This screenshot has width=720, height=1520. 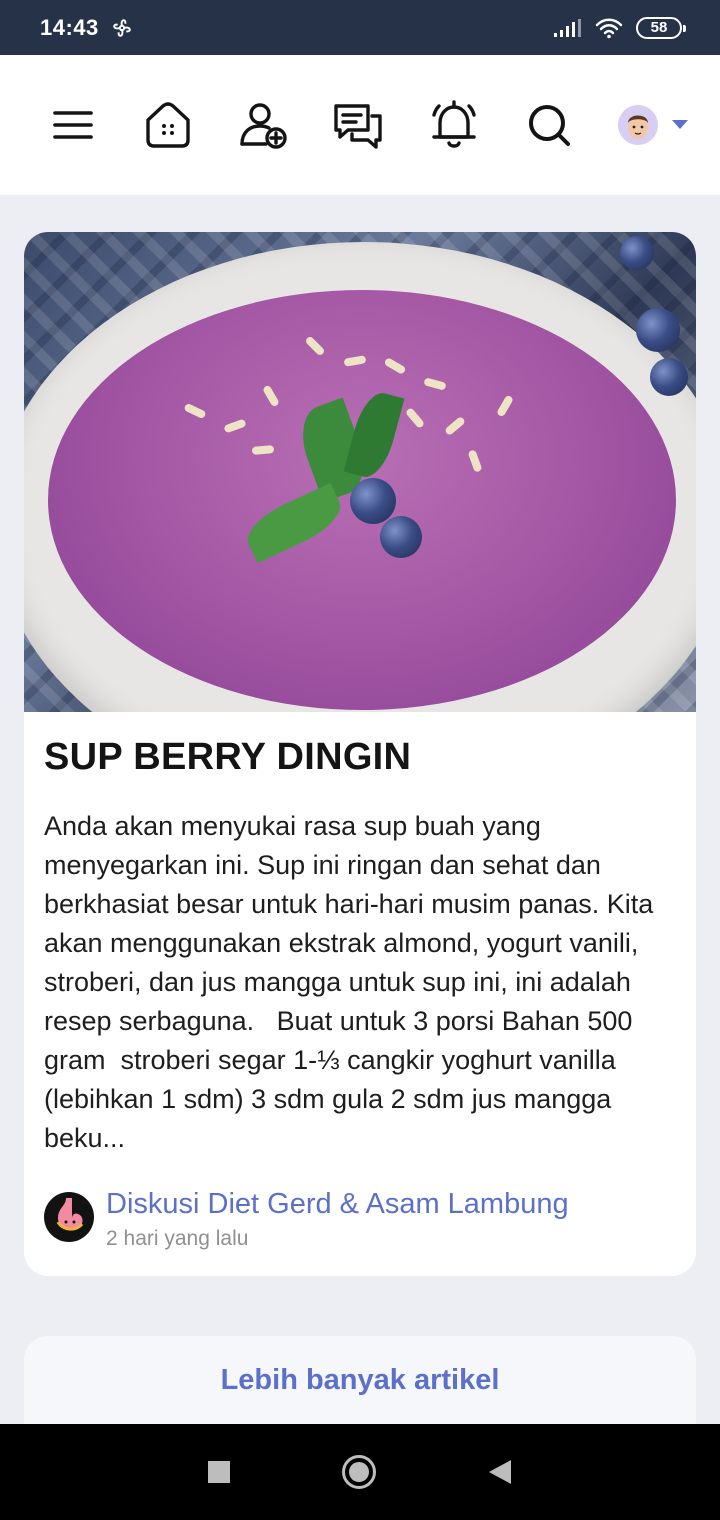 I want to click on article-title: SUP BERRY DINGIN, so click(x=360, y=757).